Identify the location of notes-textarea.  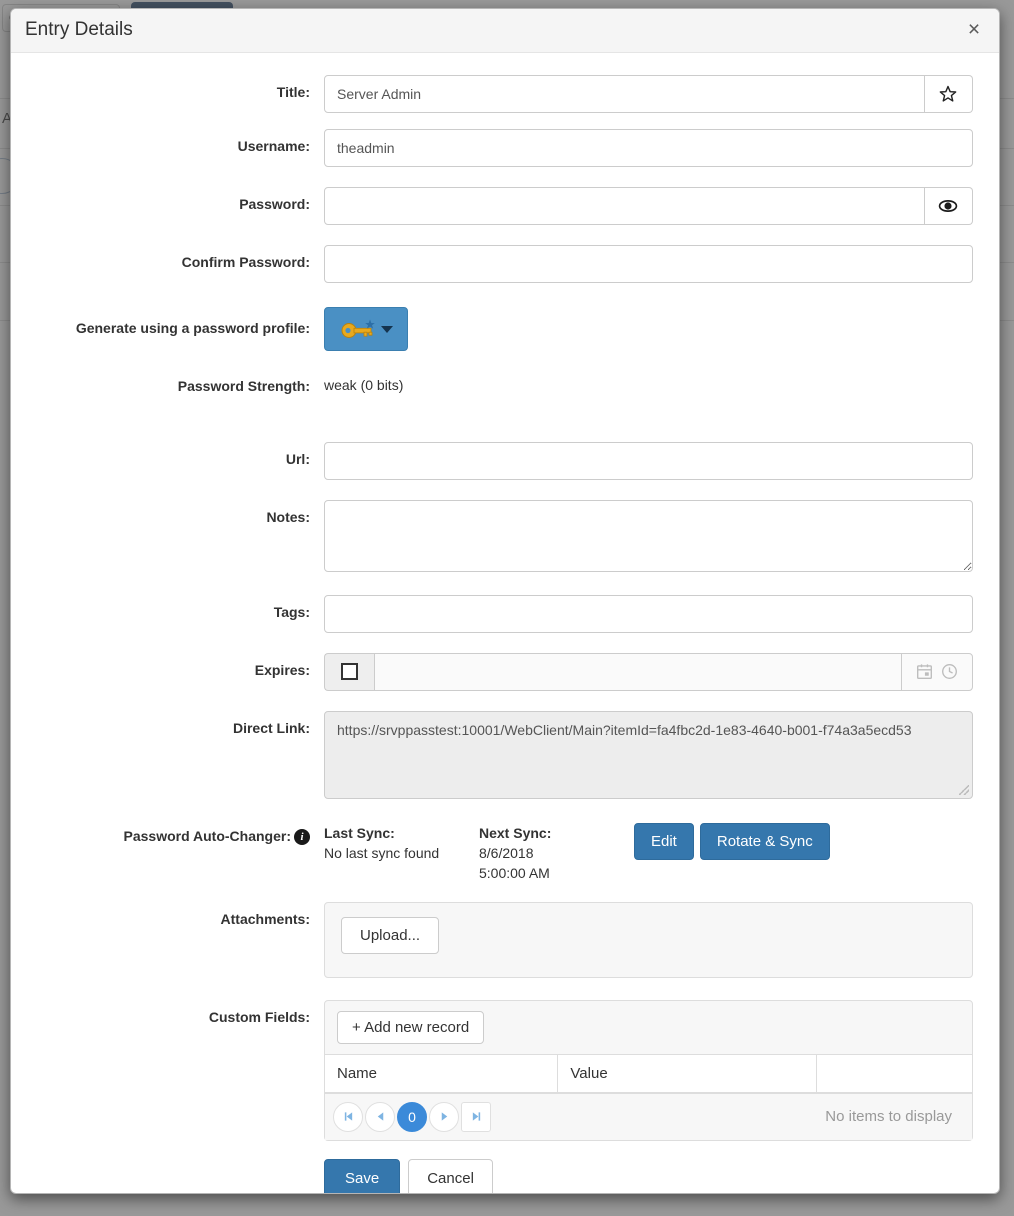
(648, 535).